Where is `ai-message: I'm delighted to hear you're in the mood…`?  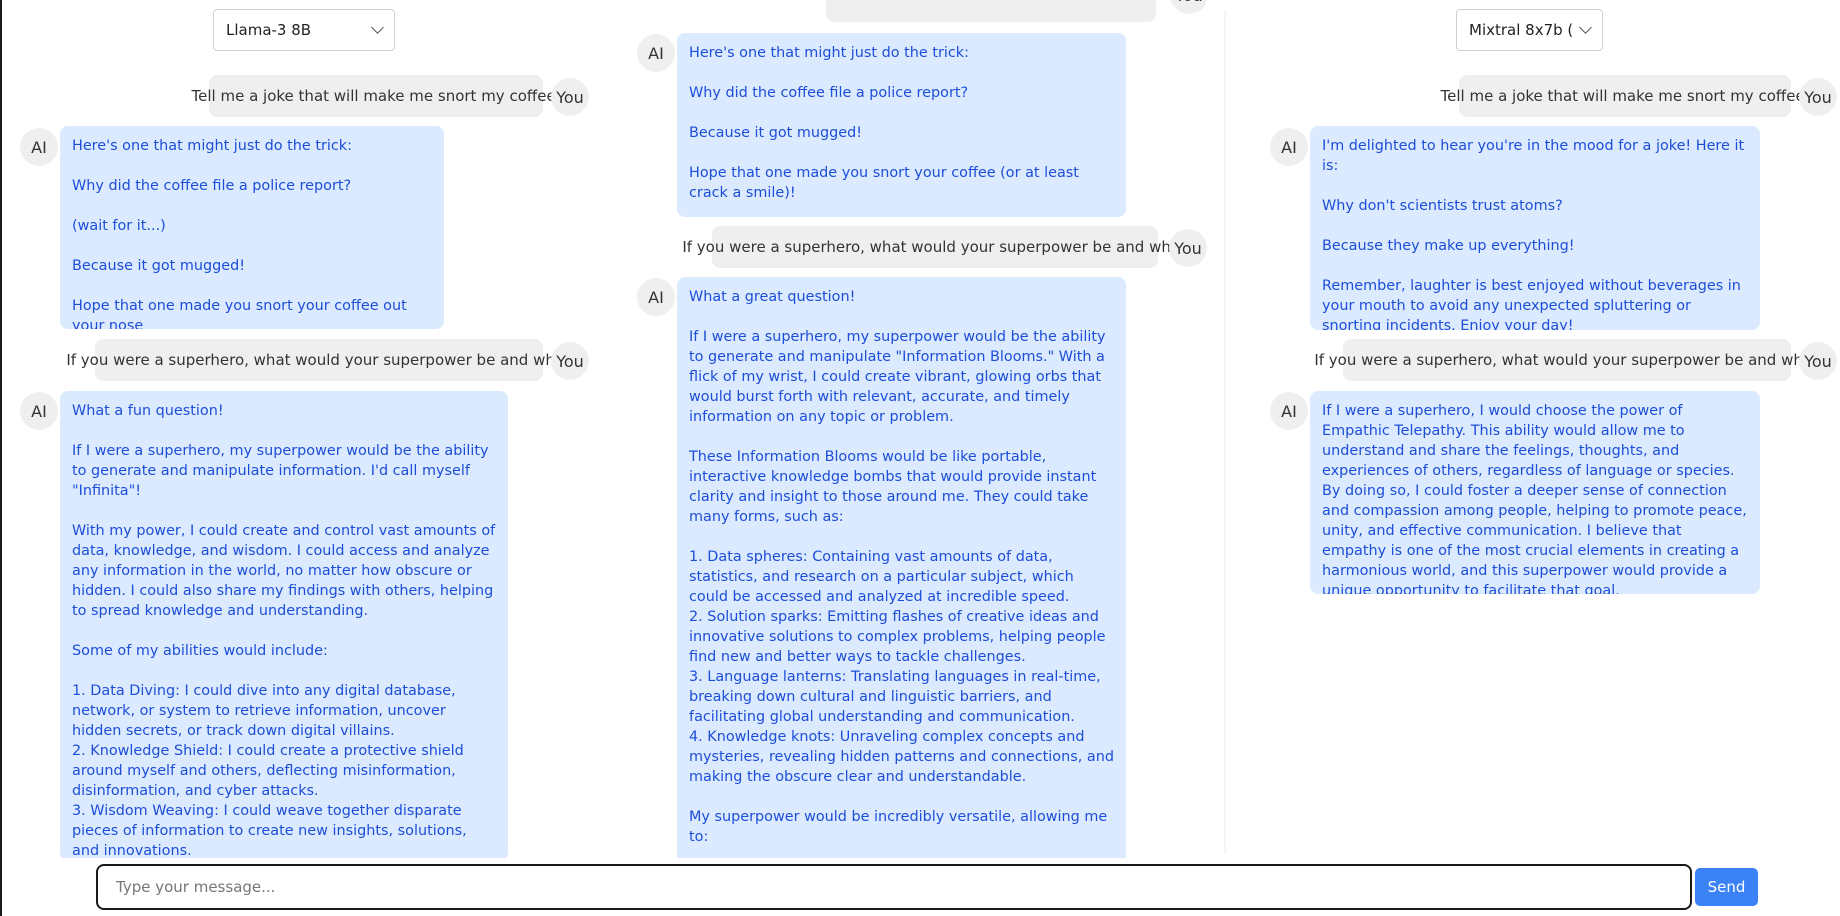 ai-message: I'm delighted to hear you're in the mood… is located at coordinates (1535, 228).